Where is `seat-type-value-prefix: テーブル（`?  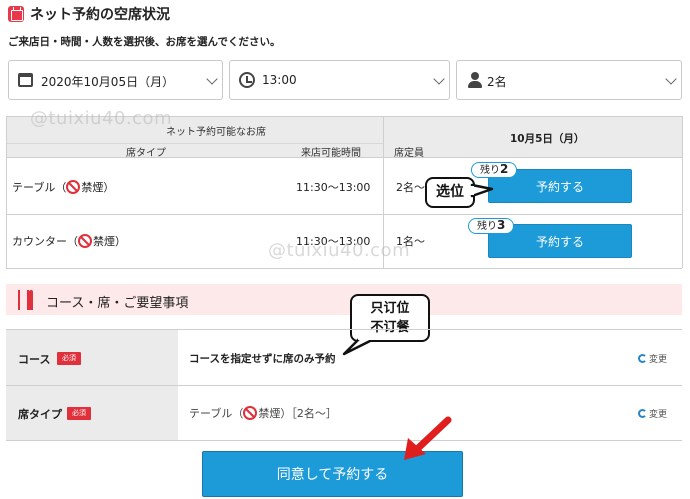 seat-type-value-prefix: テーブル（ is located at coordinates (216, 413).